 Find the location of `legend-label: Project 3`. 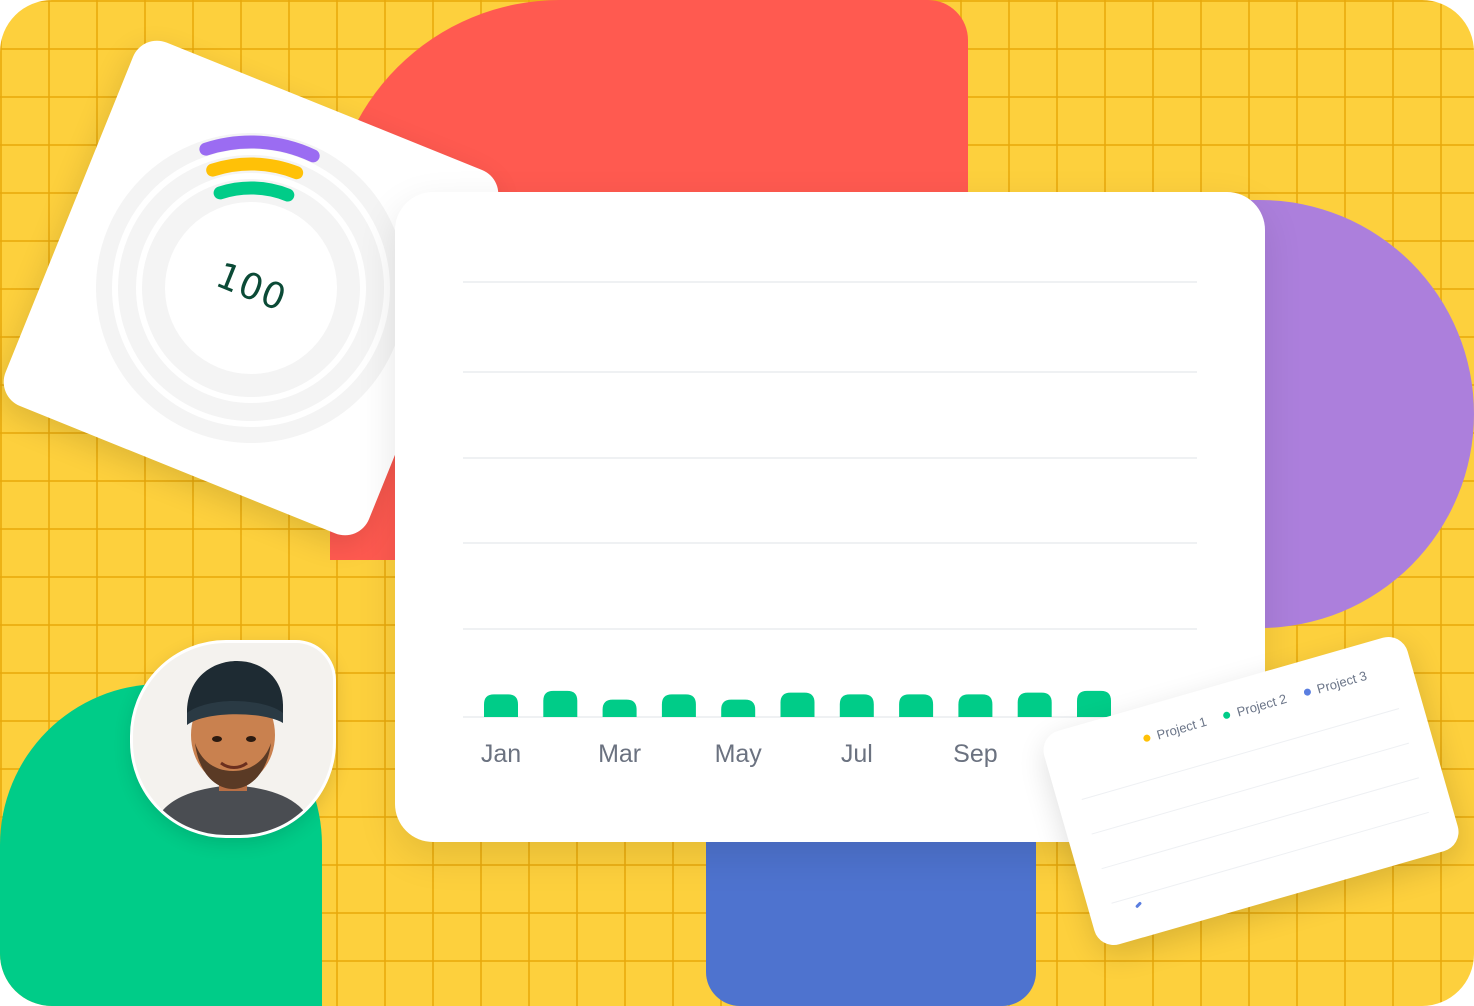

legend-label: Project 3 is located at coordinates (1342, 682).